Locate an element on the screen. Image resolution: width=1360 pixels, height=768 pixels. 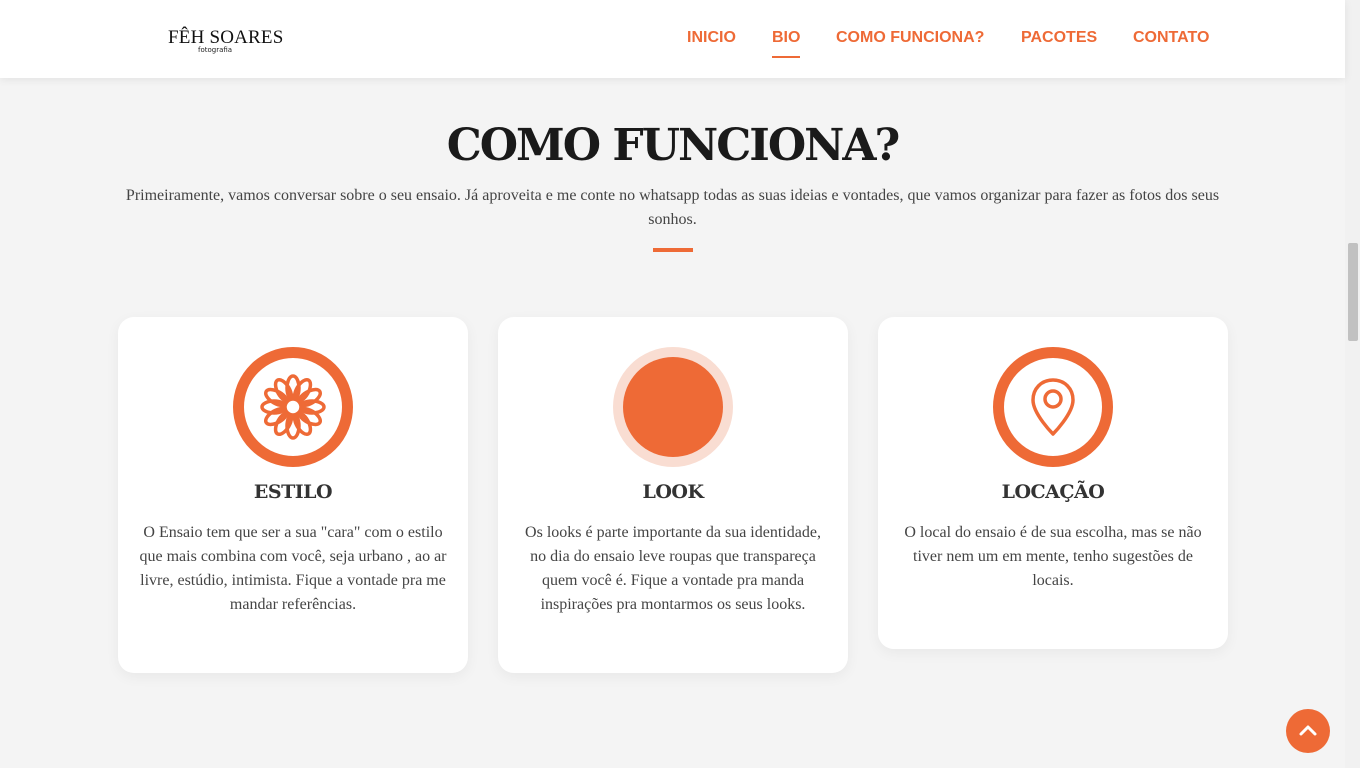
nav-item-inicio: INICIO is located at coordinates (711, 38).